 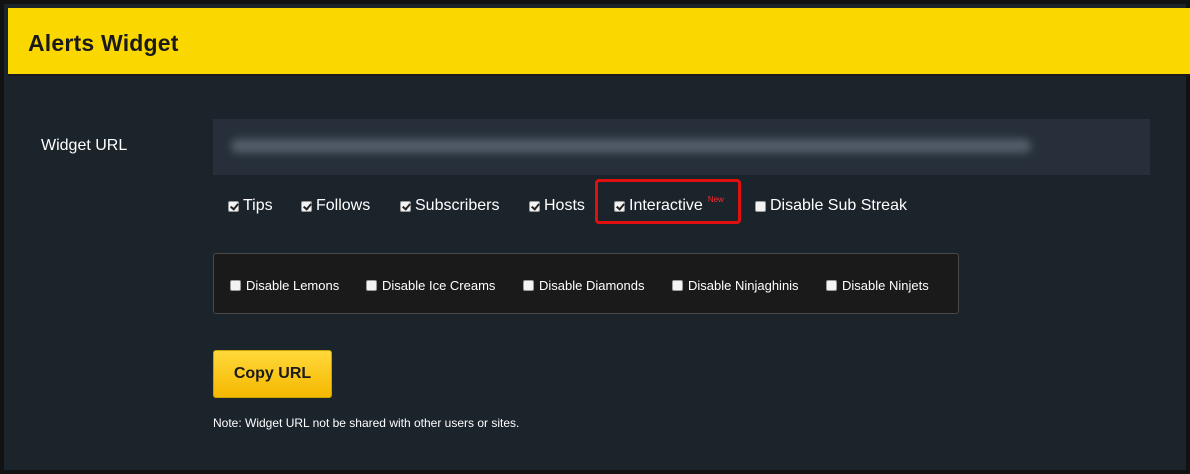 I want to click on disable-ice-creams-checkbox, so click(x=371, y=285).